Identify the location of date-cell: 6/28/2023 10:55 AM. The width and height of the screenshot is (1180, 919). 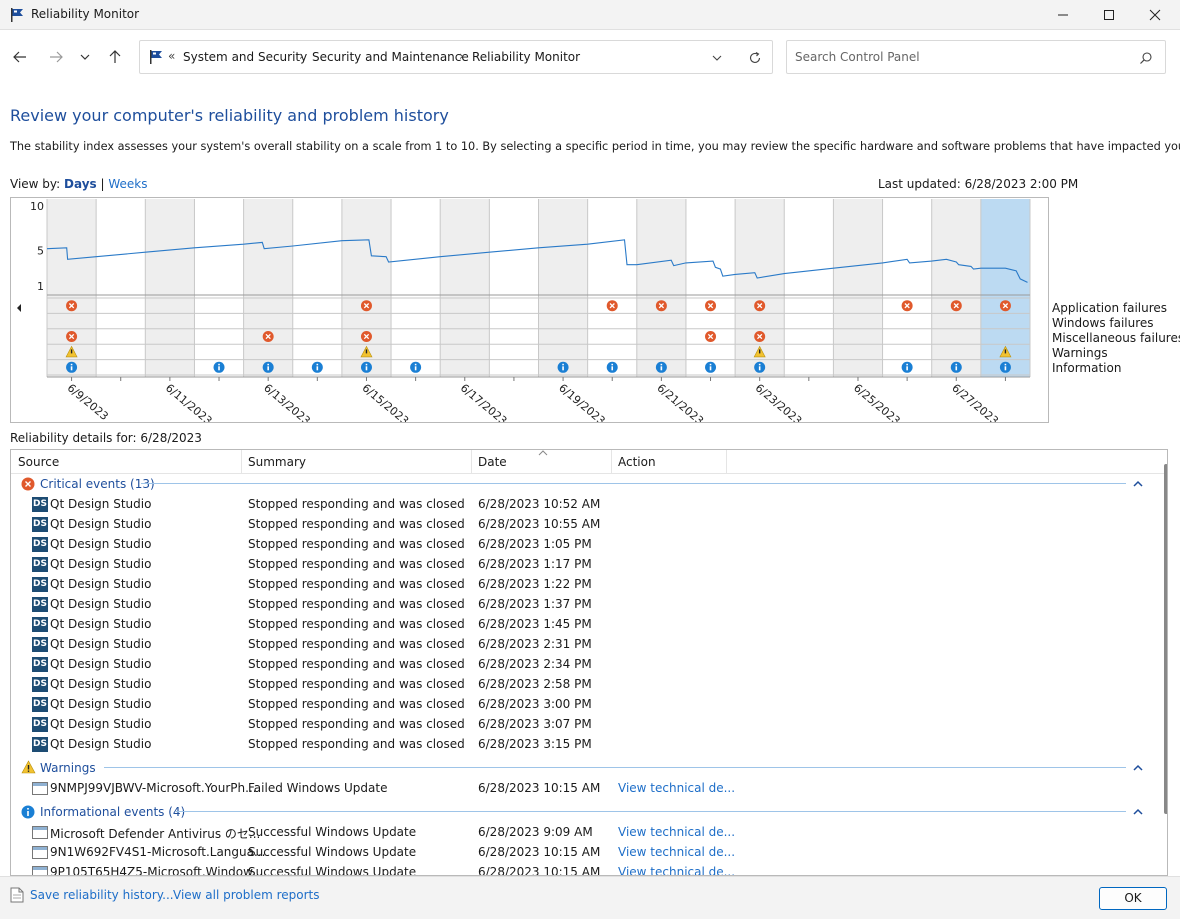
(539, 524).